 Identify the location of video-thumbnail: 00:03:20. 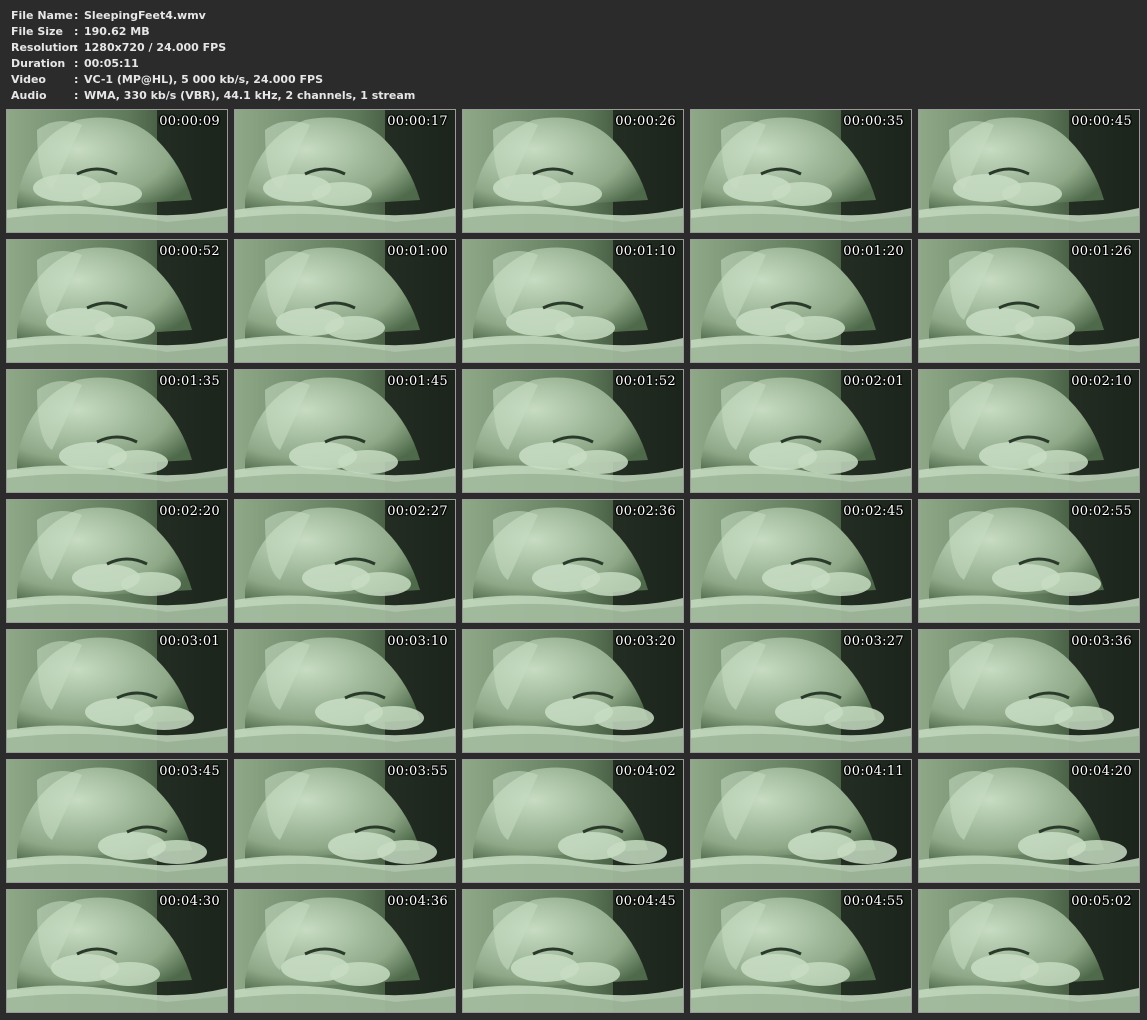
(573, 691).